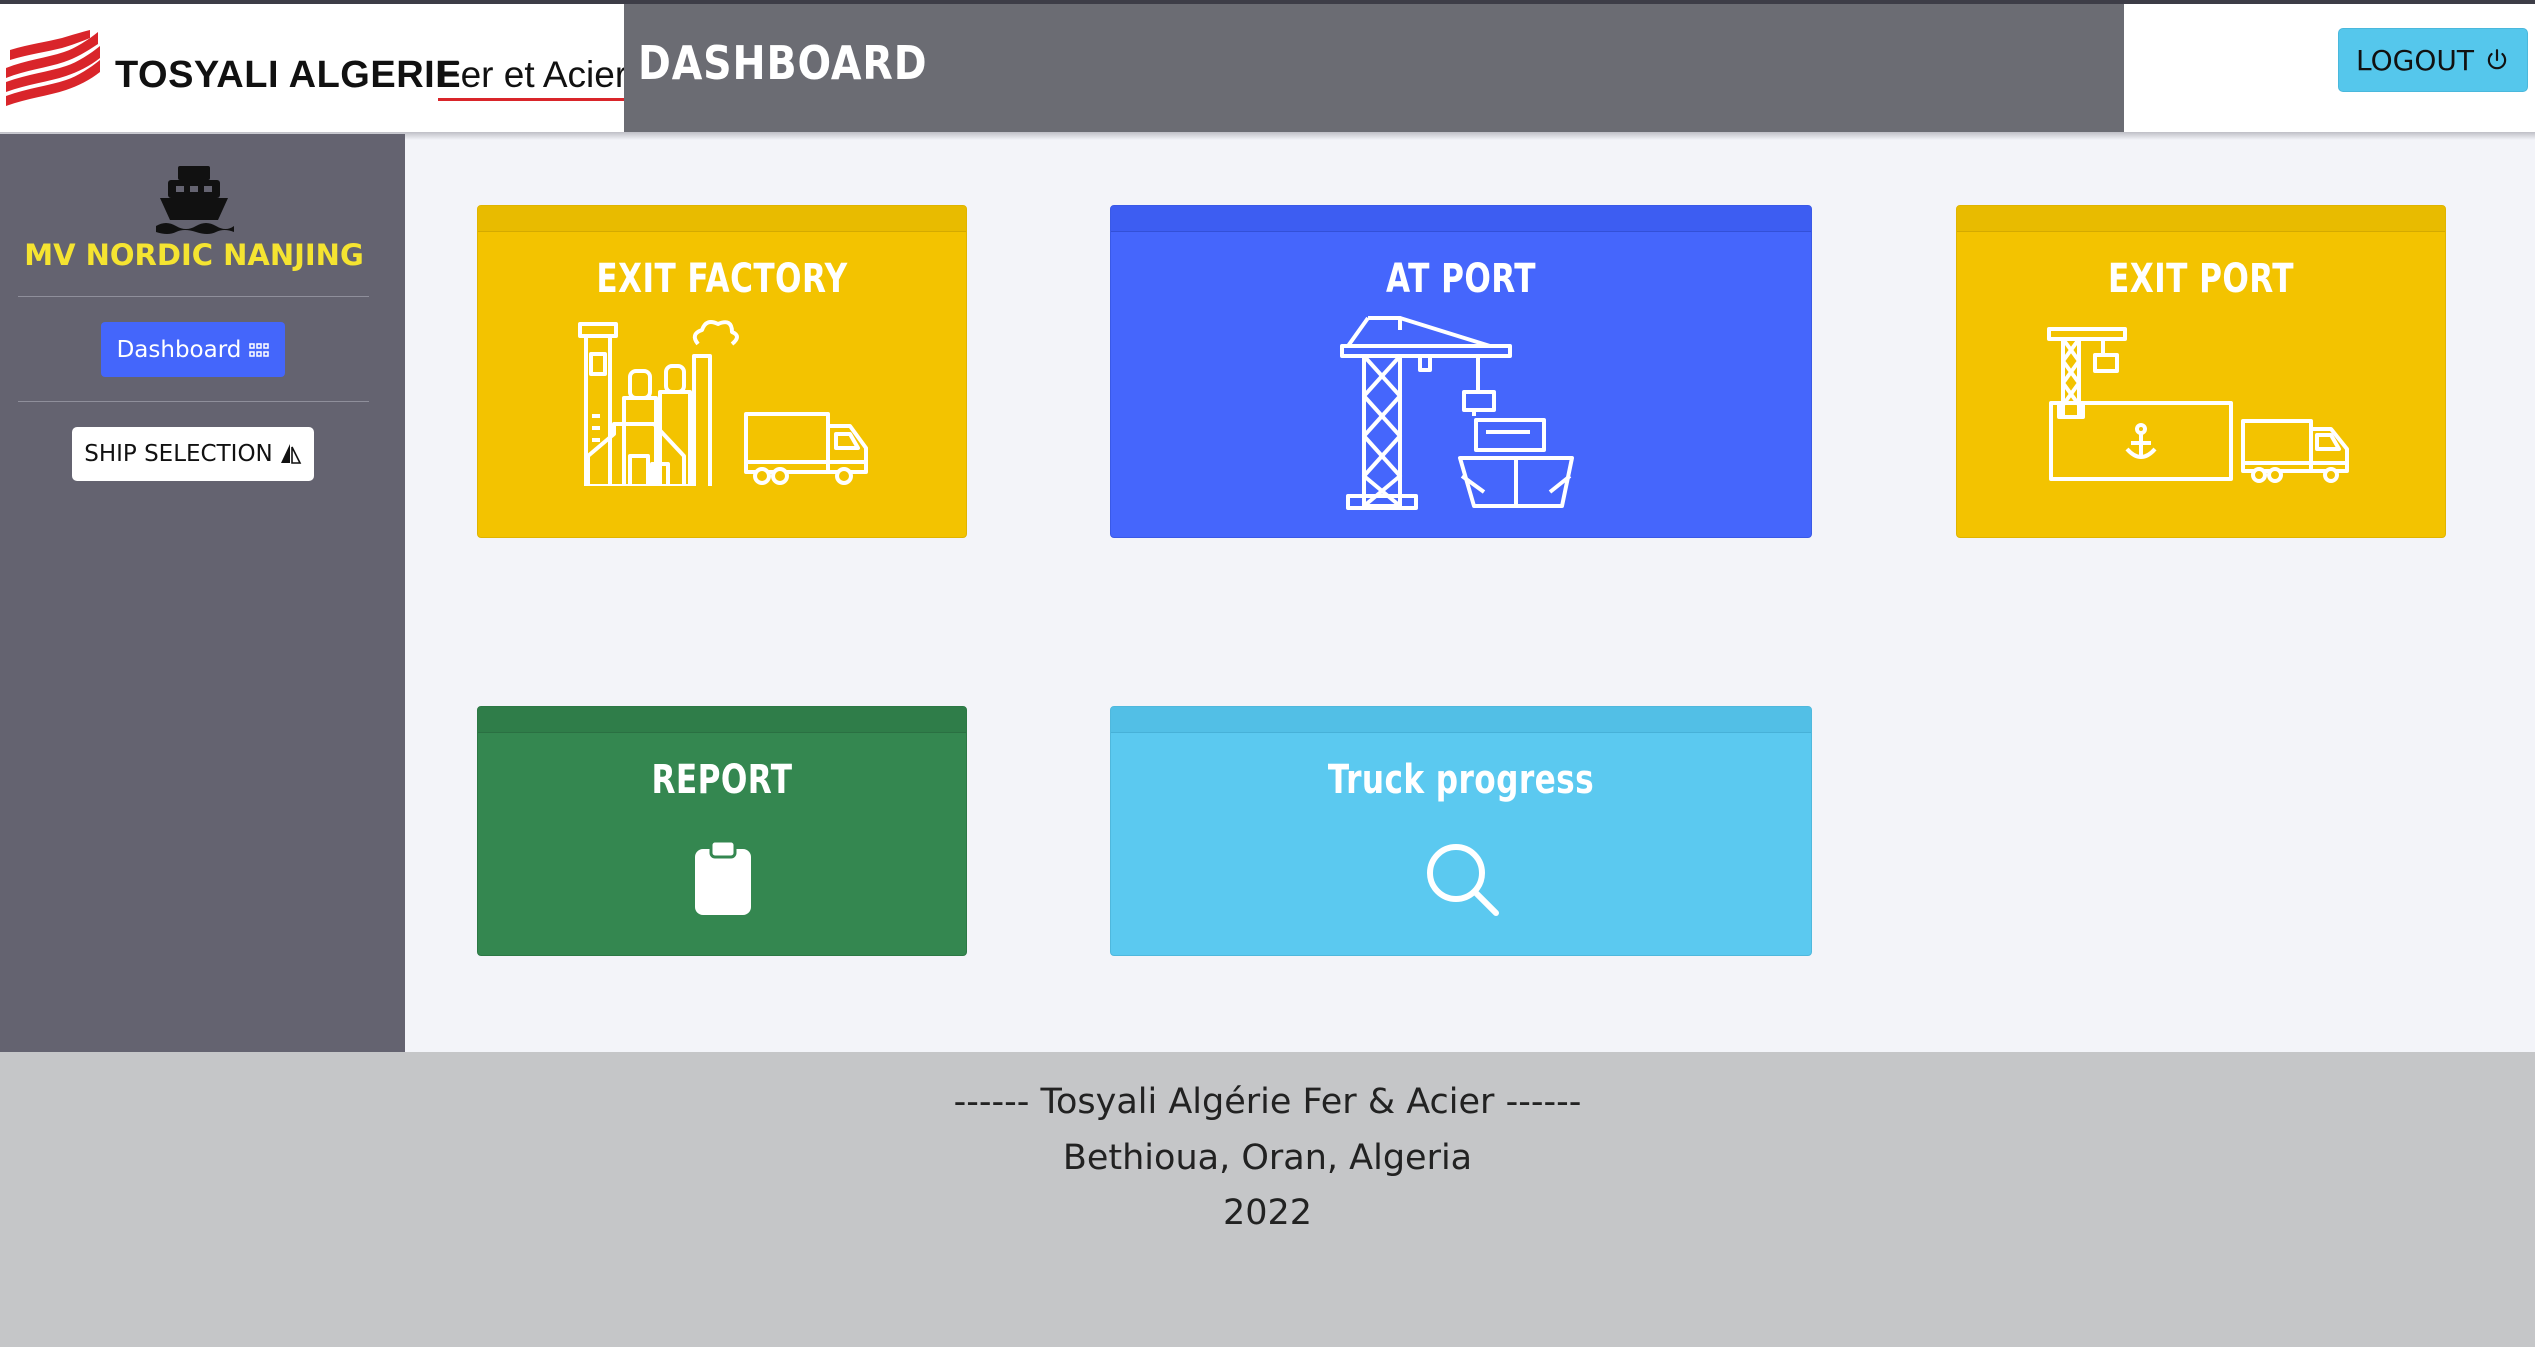 This screenshot has height=1347, width=2535. I want to click on dashboard-button: Dashboard, so click(193, 349).